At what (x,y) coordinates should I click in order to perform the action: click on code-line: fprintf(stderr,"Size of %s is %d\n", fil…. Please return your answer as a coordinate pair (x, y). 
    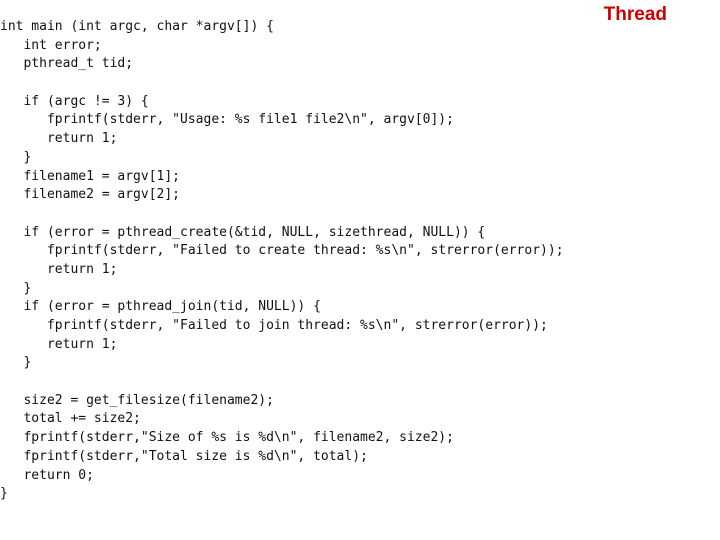
    Looking at the image, I should click on (227, 438).